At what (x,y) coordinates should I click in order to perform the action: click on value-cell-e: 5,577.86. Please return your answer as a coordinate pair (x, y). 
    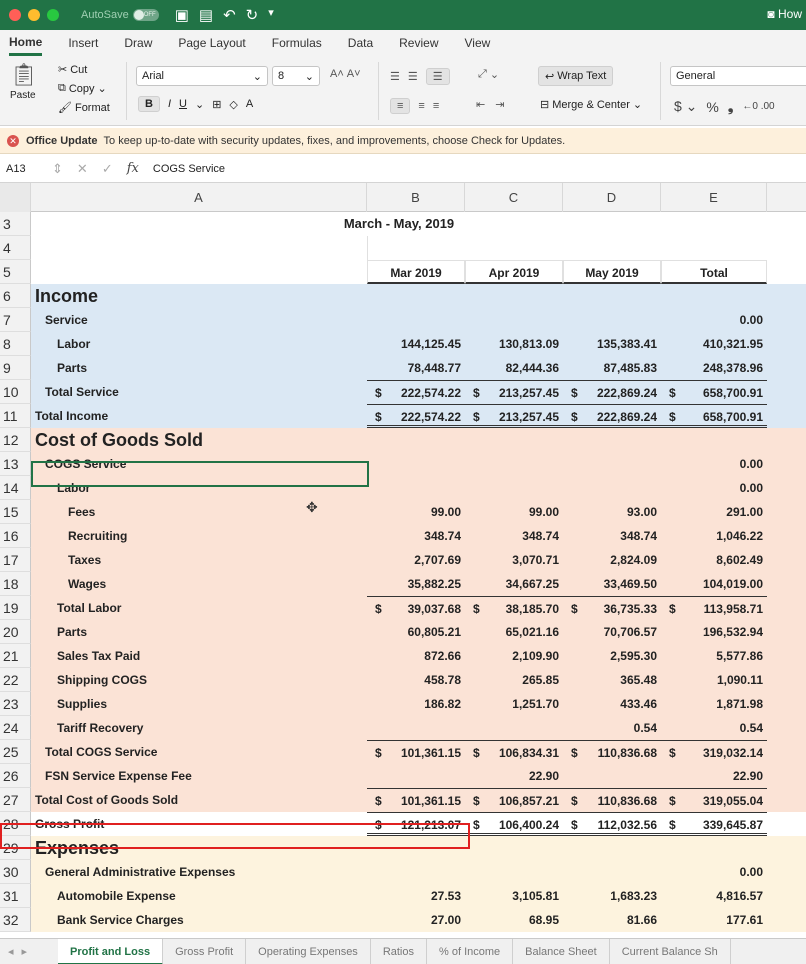
    Looking at the image, I should click on (714, 656).